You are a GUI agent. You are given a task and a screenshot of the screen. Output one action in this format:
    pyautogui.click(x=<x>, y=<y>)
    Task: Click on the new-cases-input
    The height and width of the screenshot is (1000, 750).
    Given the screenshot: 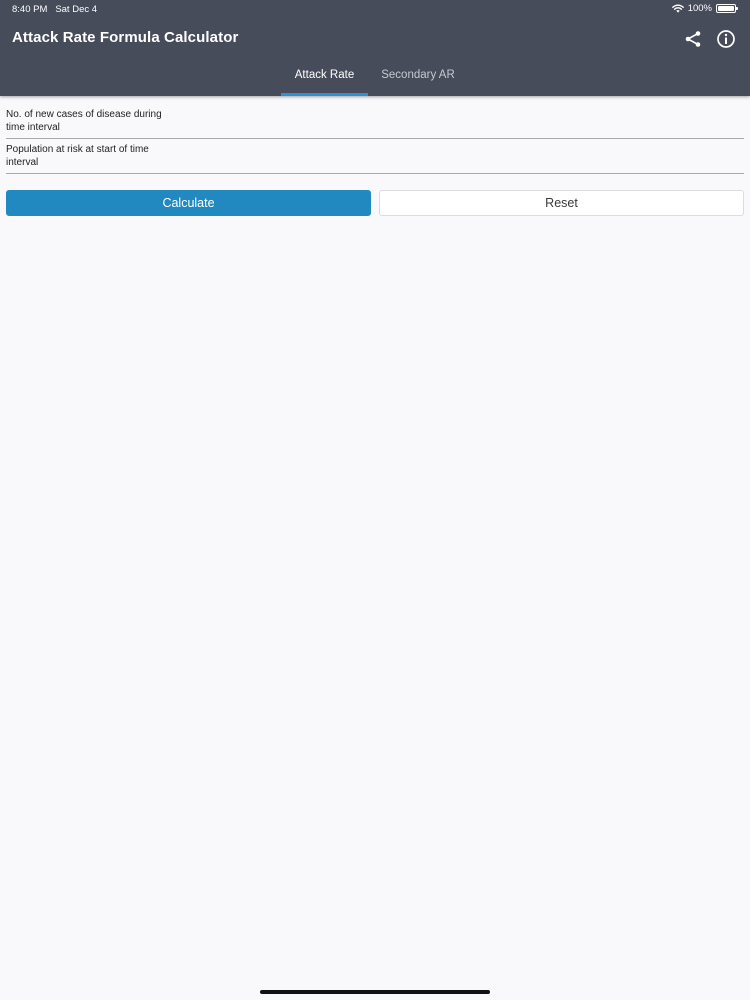 What is the action you would take?
    pyautogui.click(x=458, y=124)
    